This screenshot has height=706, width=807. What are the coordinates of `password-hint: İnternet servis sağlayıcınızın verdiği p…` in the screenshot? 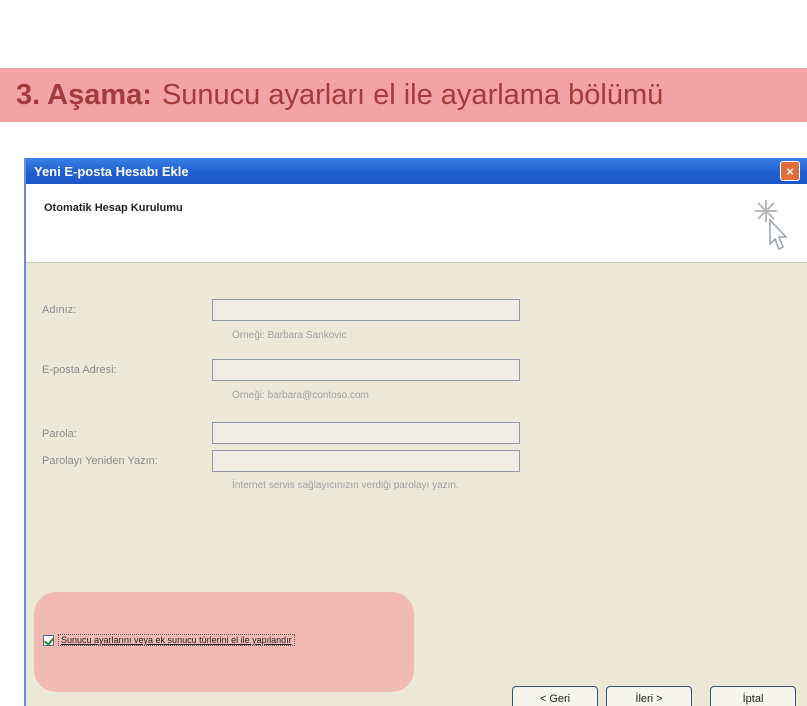 It's located at (345, 485).